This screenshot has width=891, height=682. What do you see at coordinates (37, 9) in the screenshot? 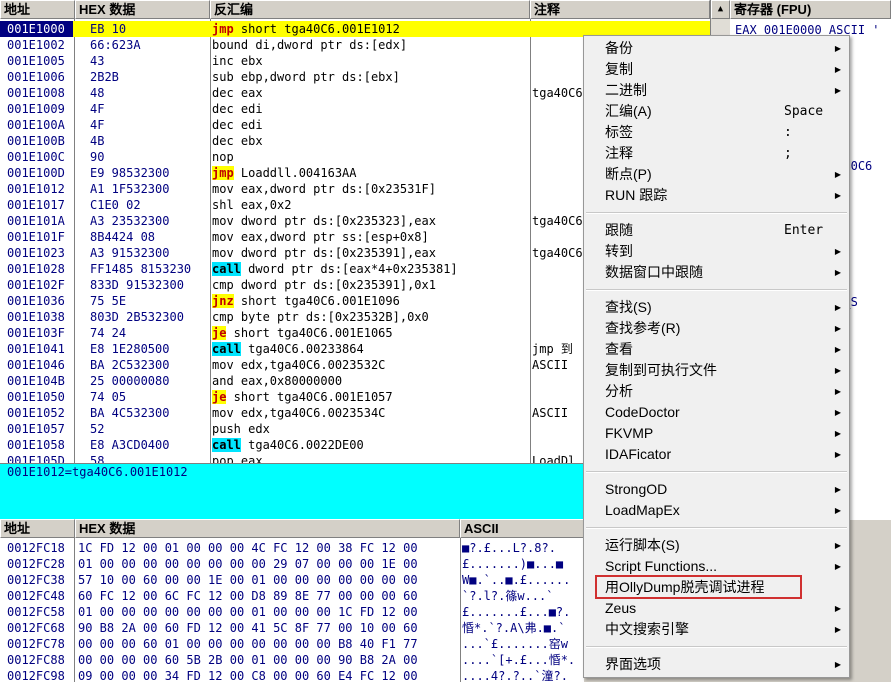
I see `col-header-address: 地址` at bounding box center [37, 9].